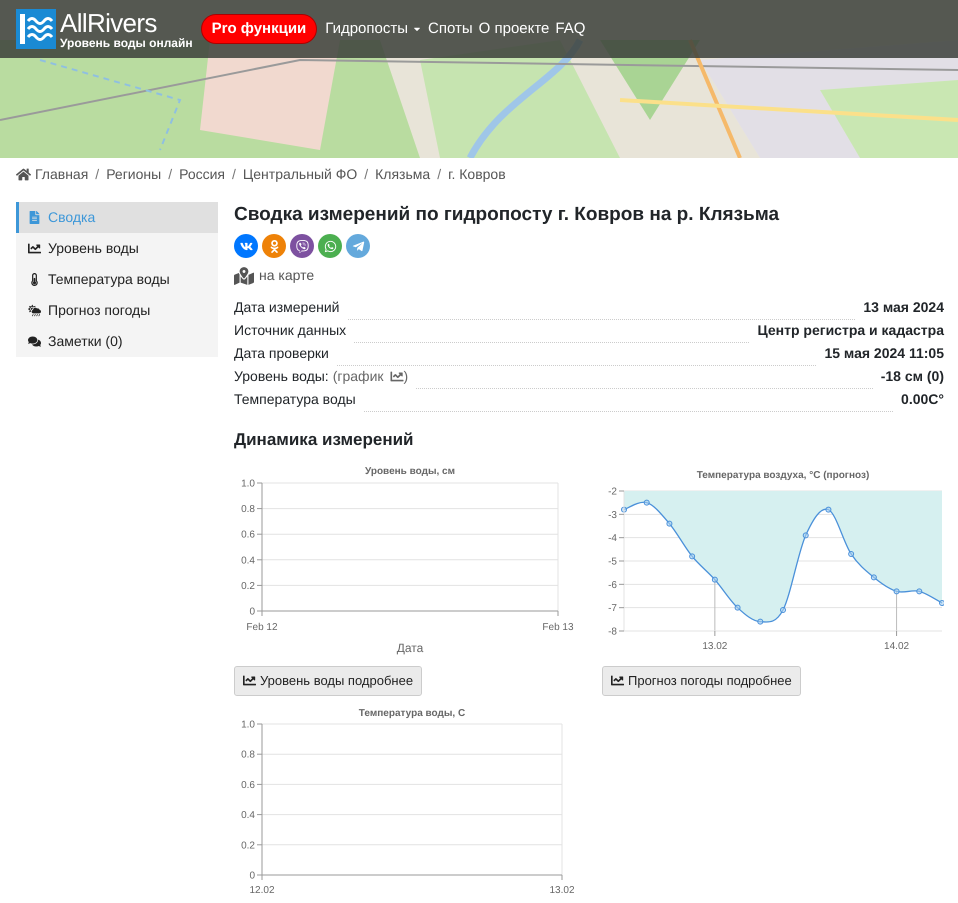 This screenshot has width=958, height=903. Describe the element at coordinates (701, 681) in the screenshot. I see `details-button: Прогноз погоды подробнее` at that location.